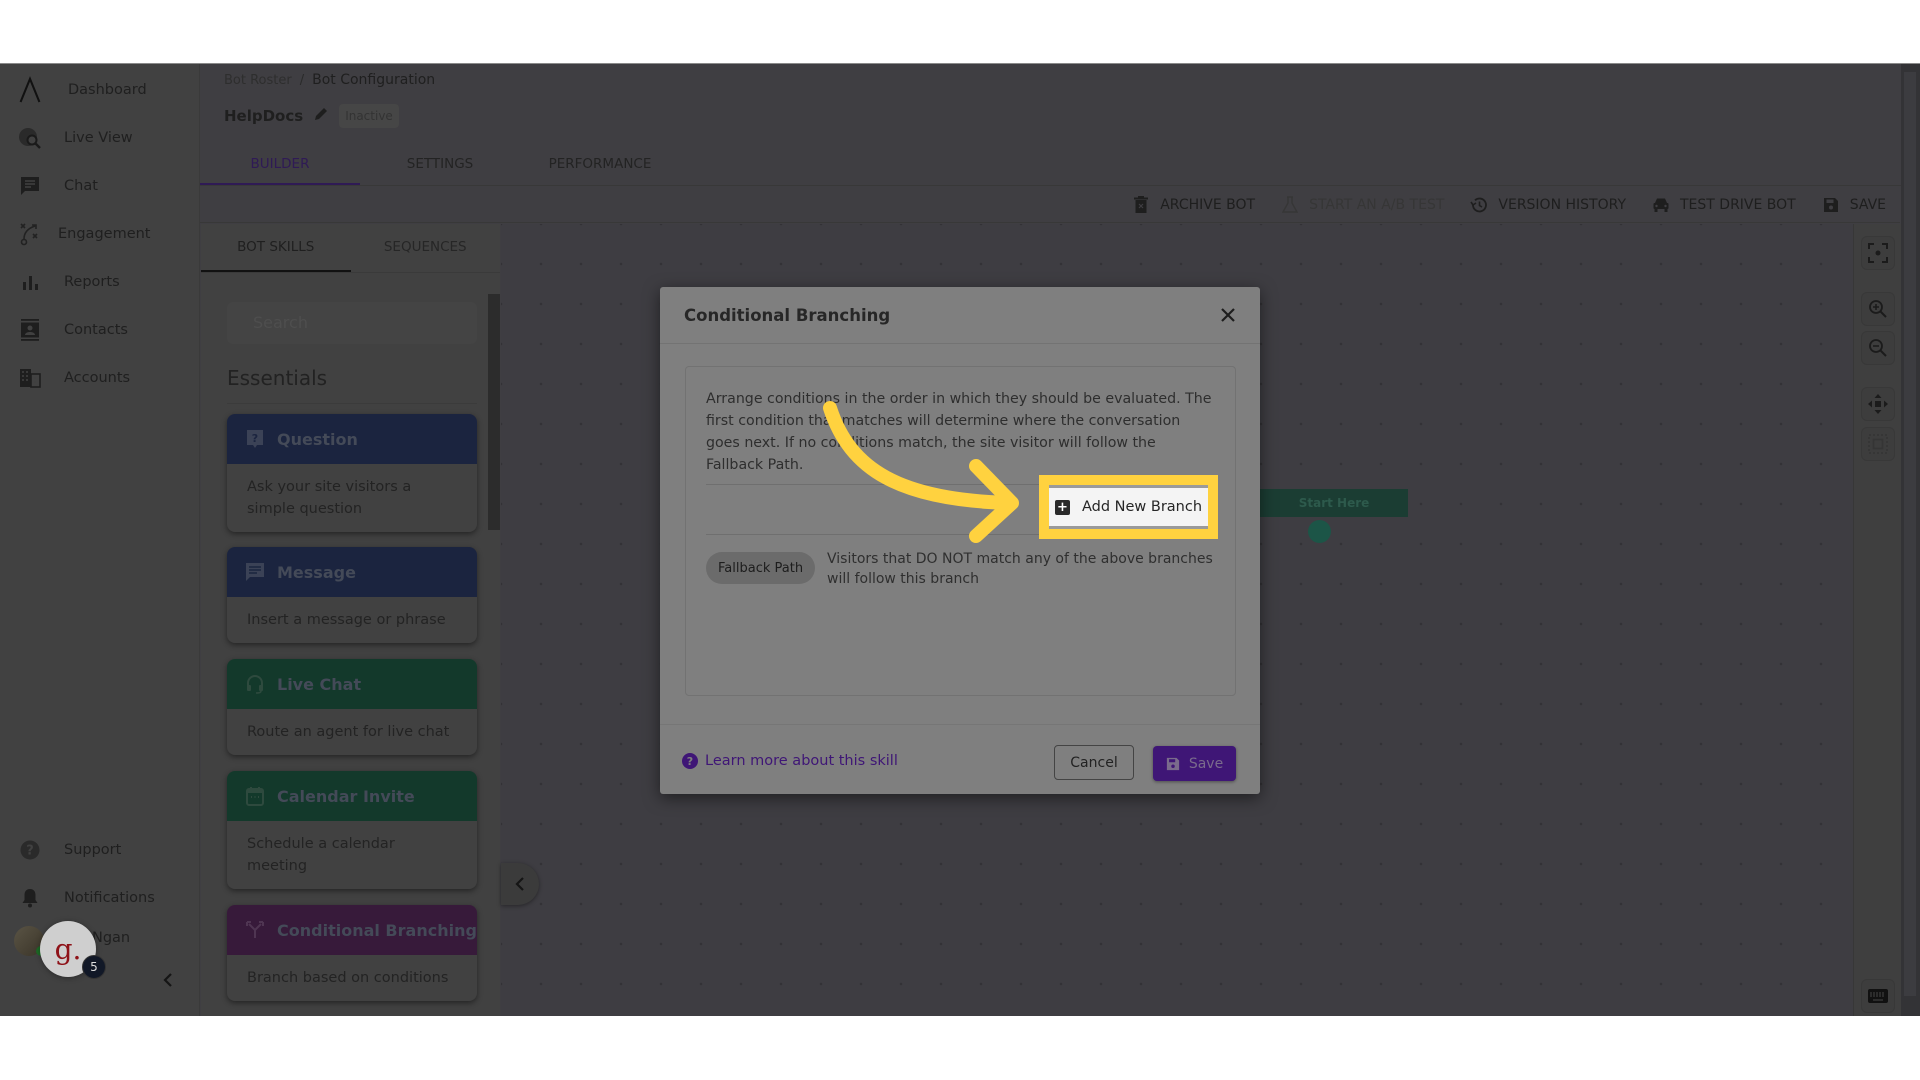 This screenshot has height=1080, width=1920. Describe the element at coordinates (276, 248) in the screenshot. I see `tab-bot-skills: BOT SKILLS` at that location.